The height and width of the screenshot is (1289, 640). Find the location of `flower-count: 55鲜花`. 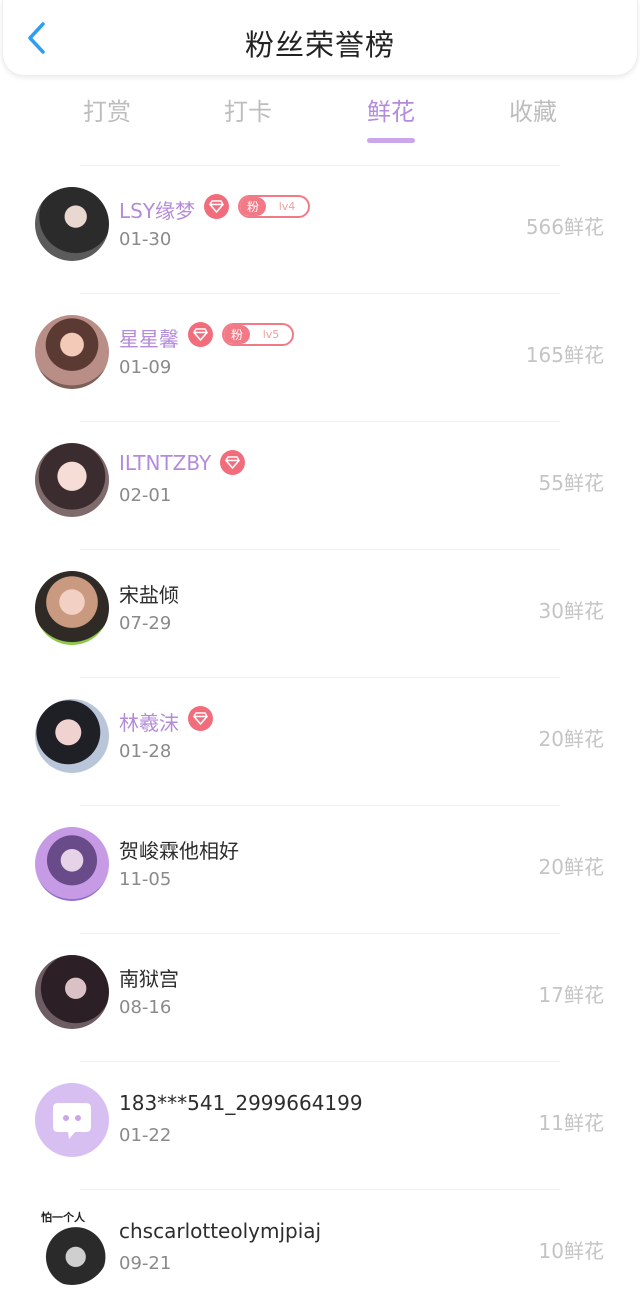

flower-count: 55鲜花 is located at coordinates (571, 483).